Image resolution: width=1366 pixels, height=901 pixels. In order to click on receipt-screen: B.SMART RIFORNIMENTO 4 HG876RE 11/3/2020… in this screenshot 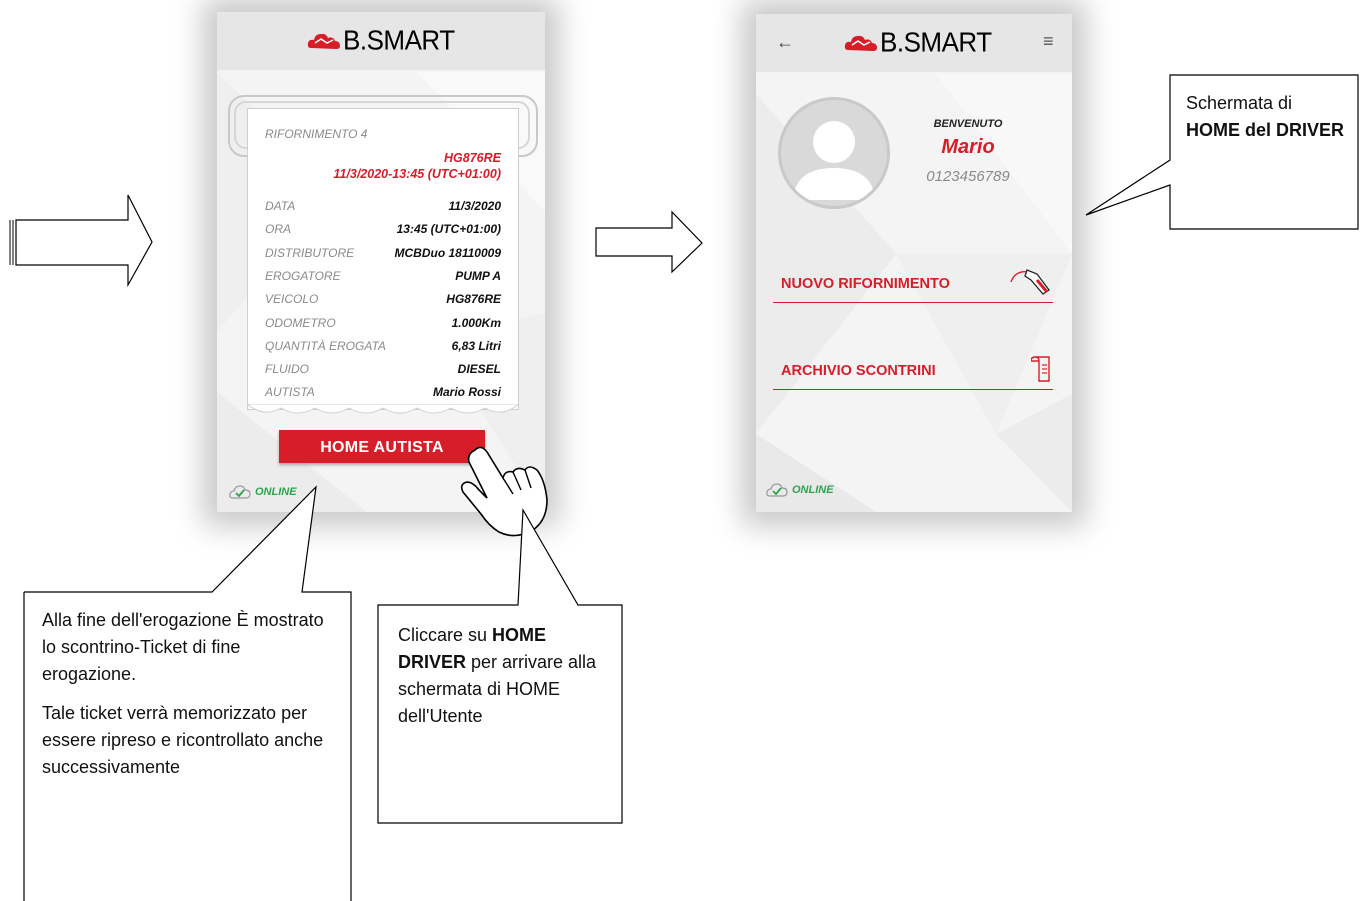, I will do `click(381, 262)`.